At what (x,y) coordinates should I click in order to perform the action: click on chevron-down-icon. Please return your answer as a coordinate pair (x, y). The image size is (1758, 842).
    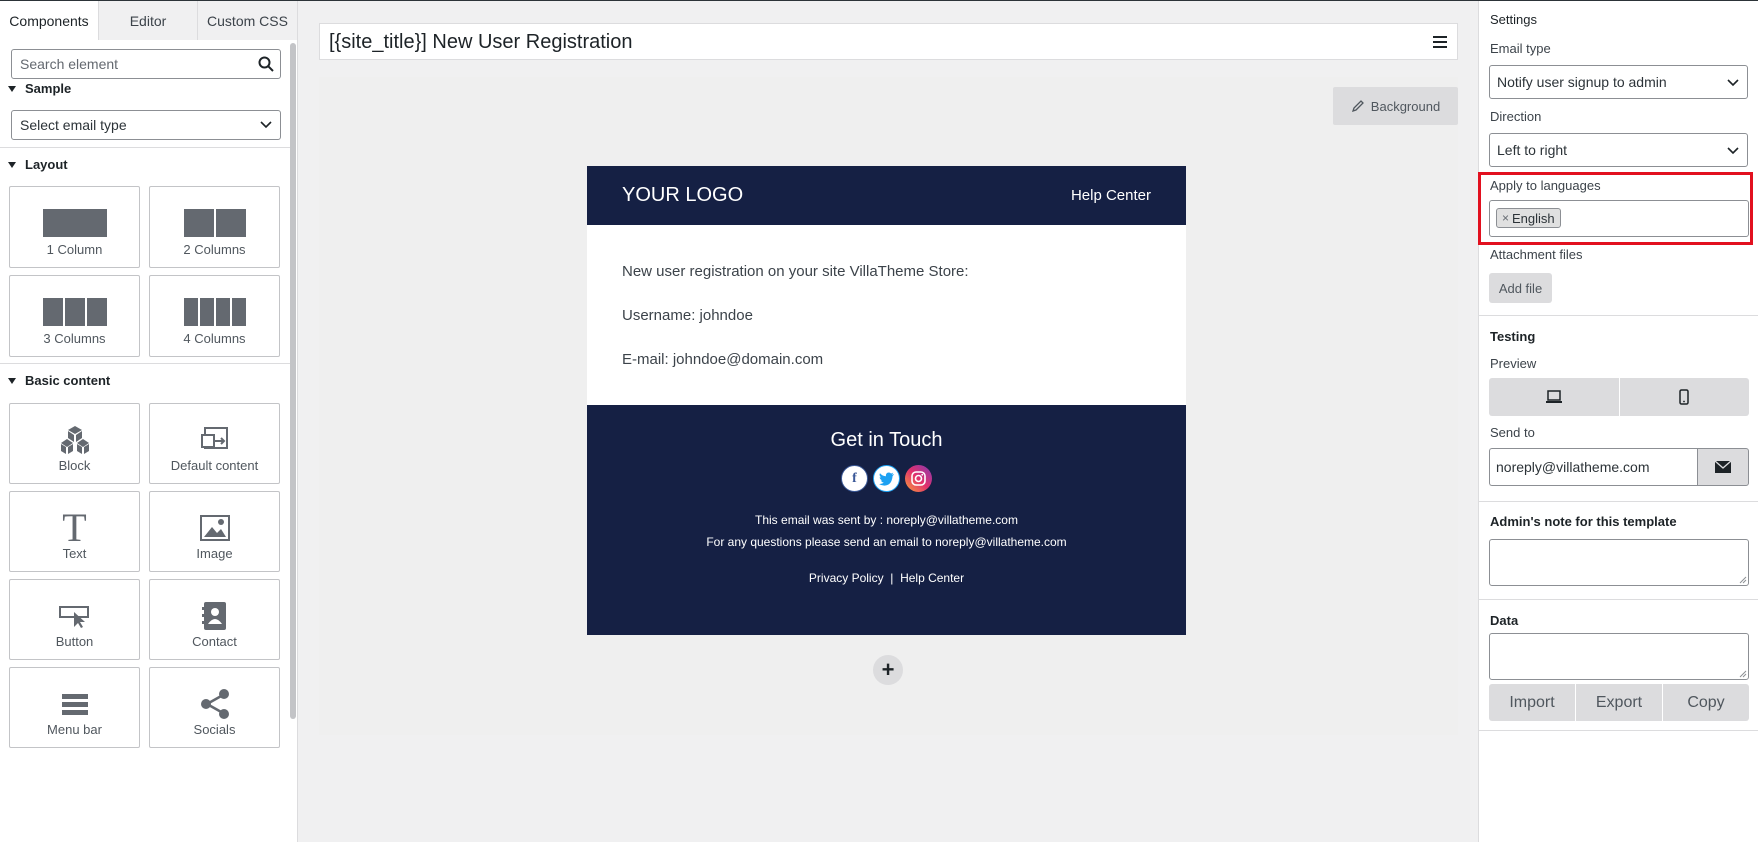
    Looking at the image, I should click on (1733, 83).